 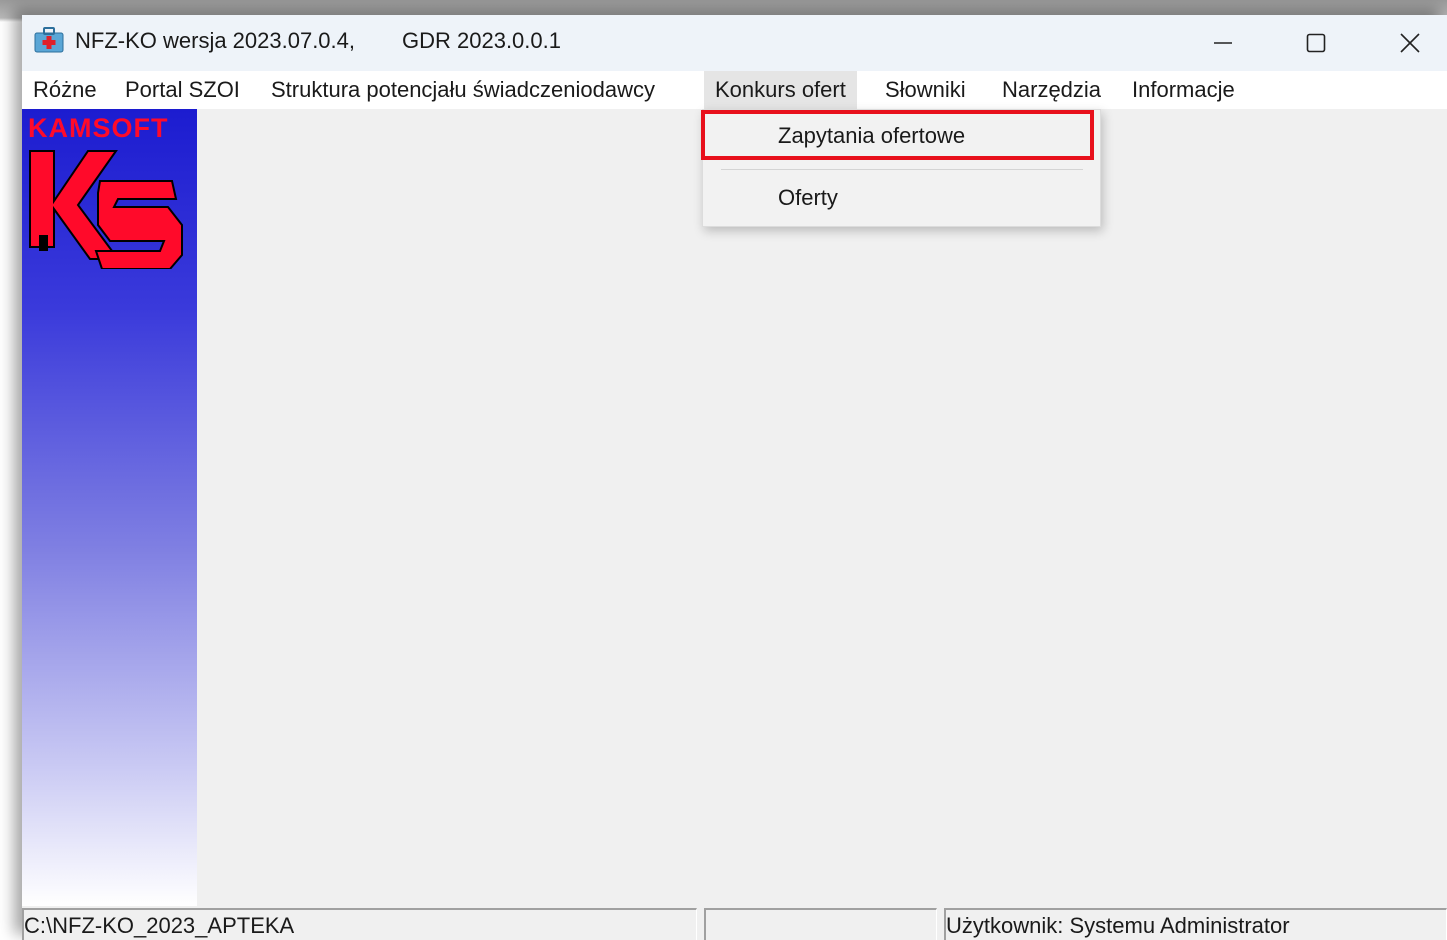 What do you see at coordinates (925, 90) in the screenshot?
I see `menu-slowniki: Słowniki` at bounding box center [925, 90].